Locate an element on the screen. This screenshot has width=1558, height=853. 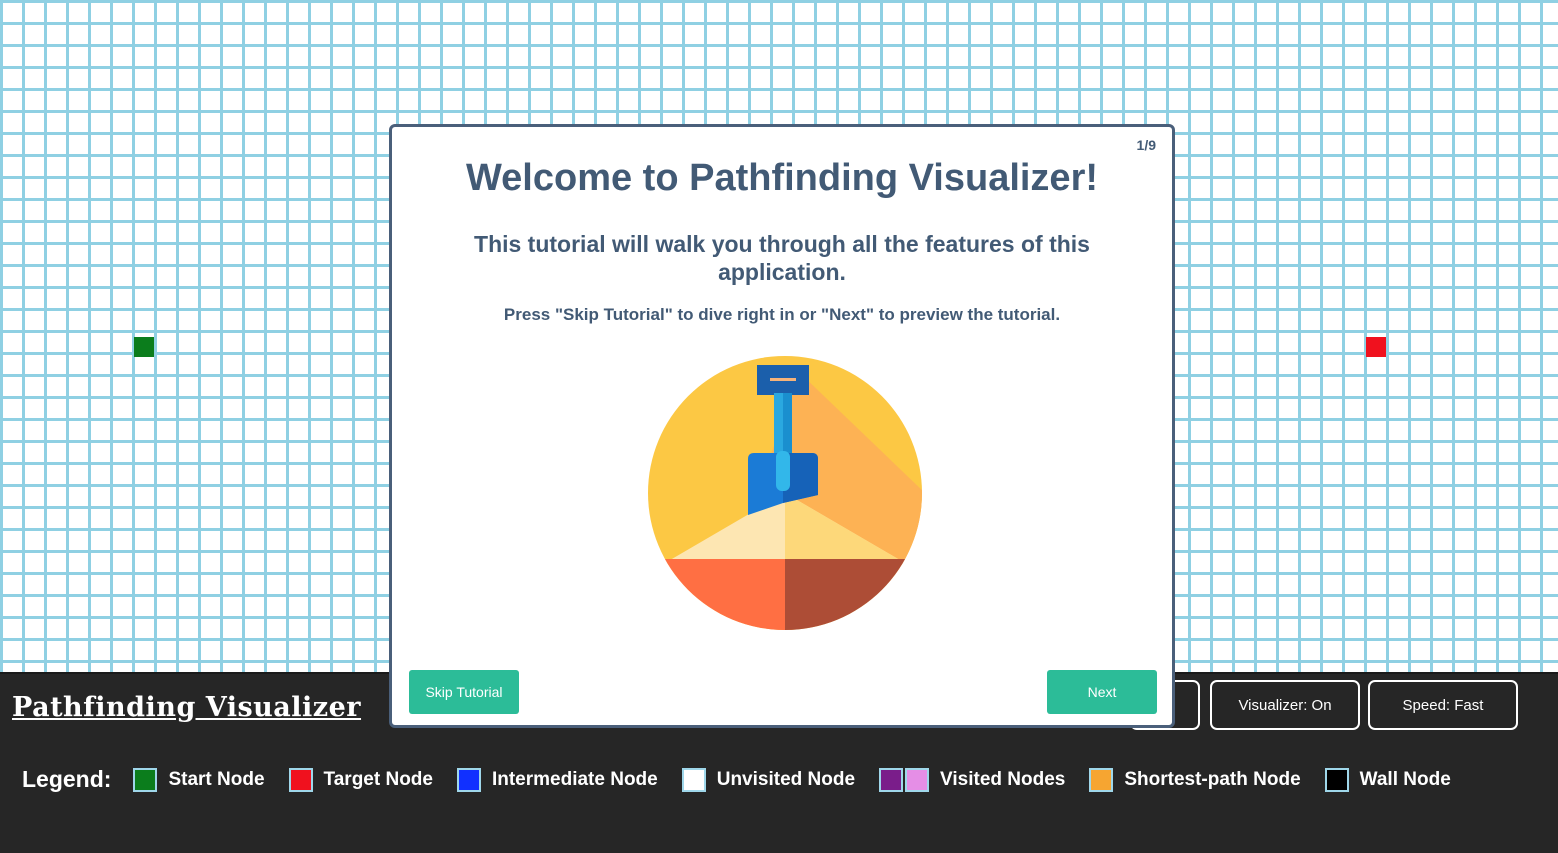
legend-item-wall: Wall Node is located at coordinates (1387, 779).